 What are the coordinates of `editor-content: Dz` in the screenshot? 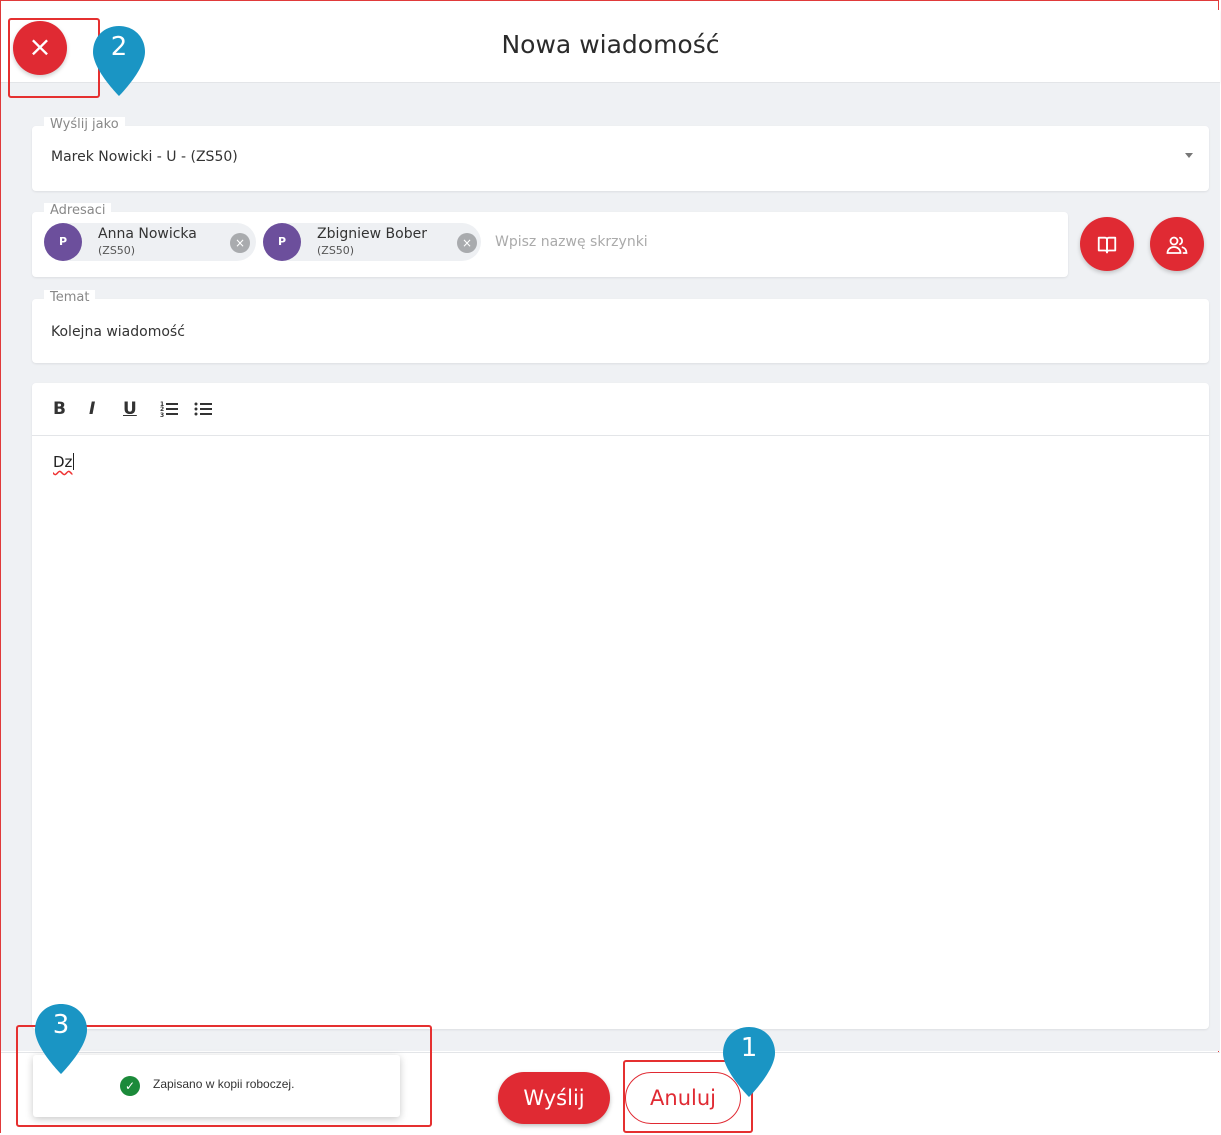 It's located at (64, 462).